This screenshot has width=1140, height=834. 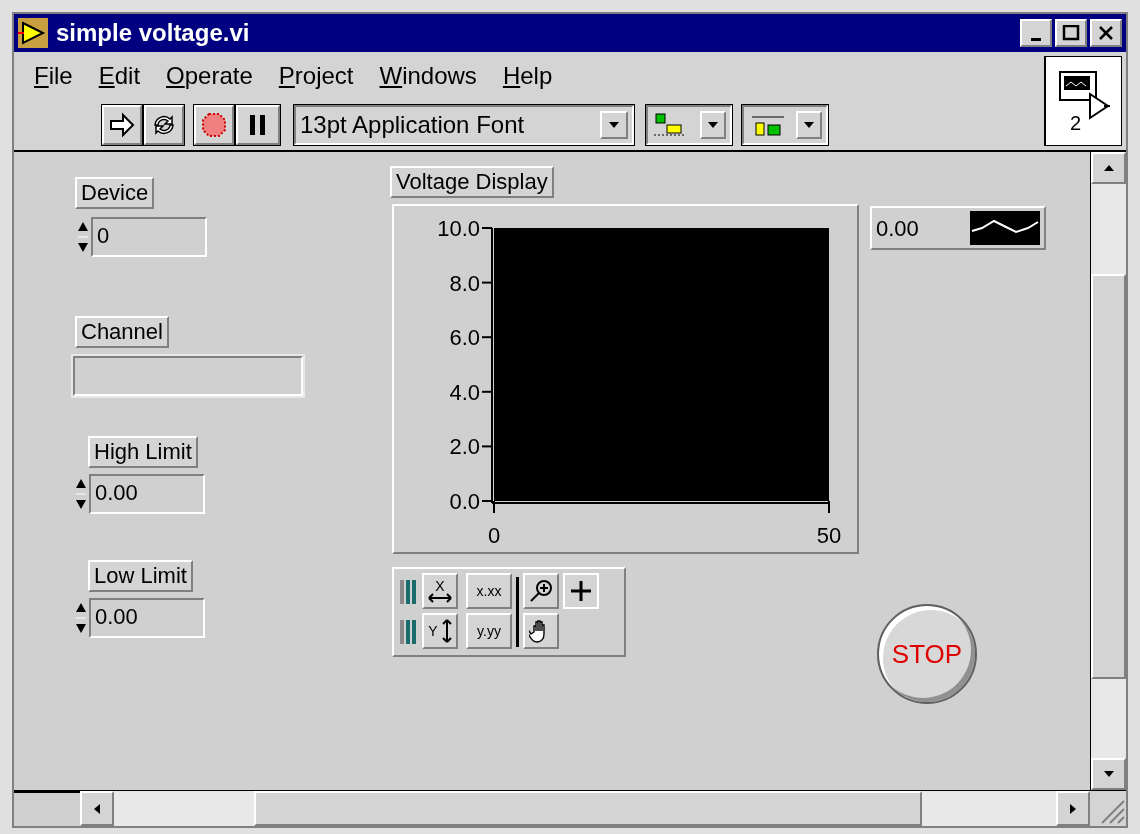 I want to click on y-tick-label: 2.0, so click(x=464, y=447).